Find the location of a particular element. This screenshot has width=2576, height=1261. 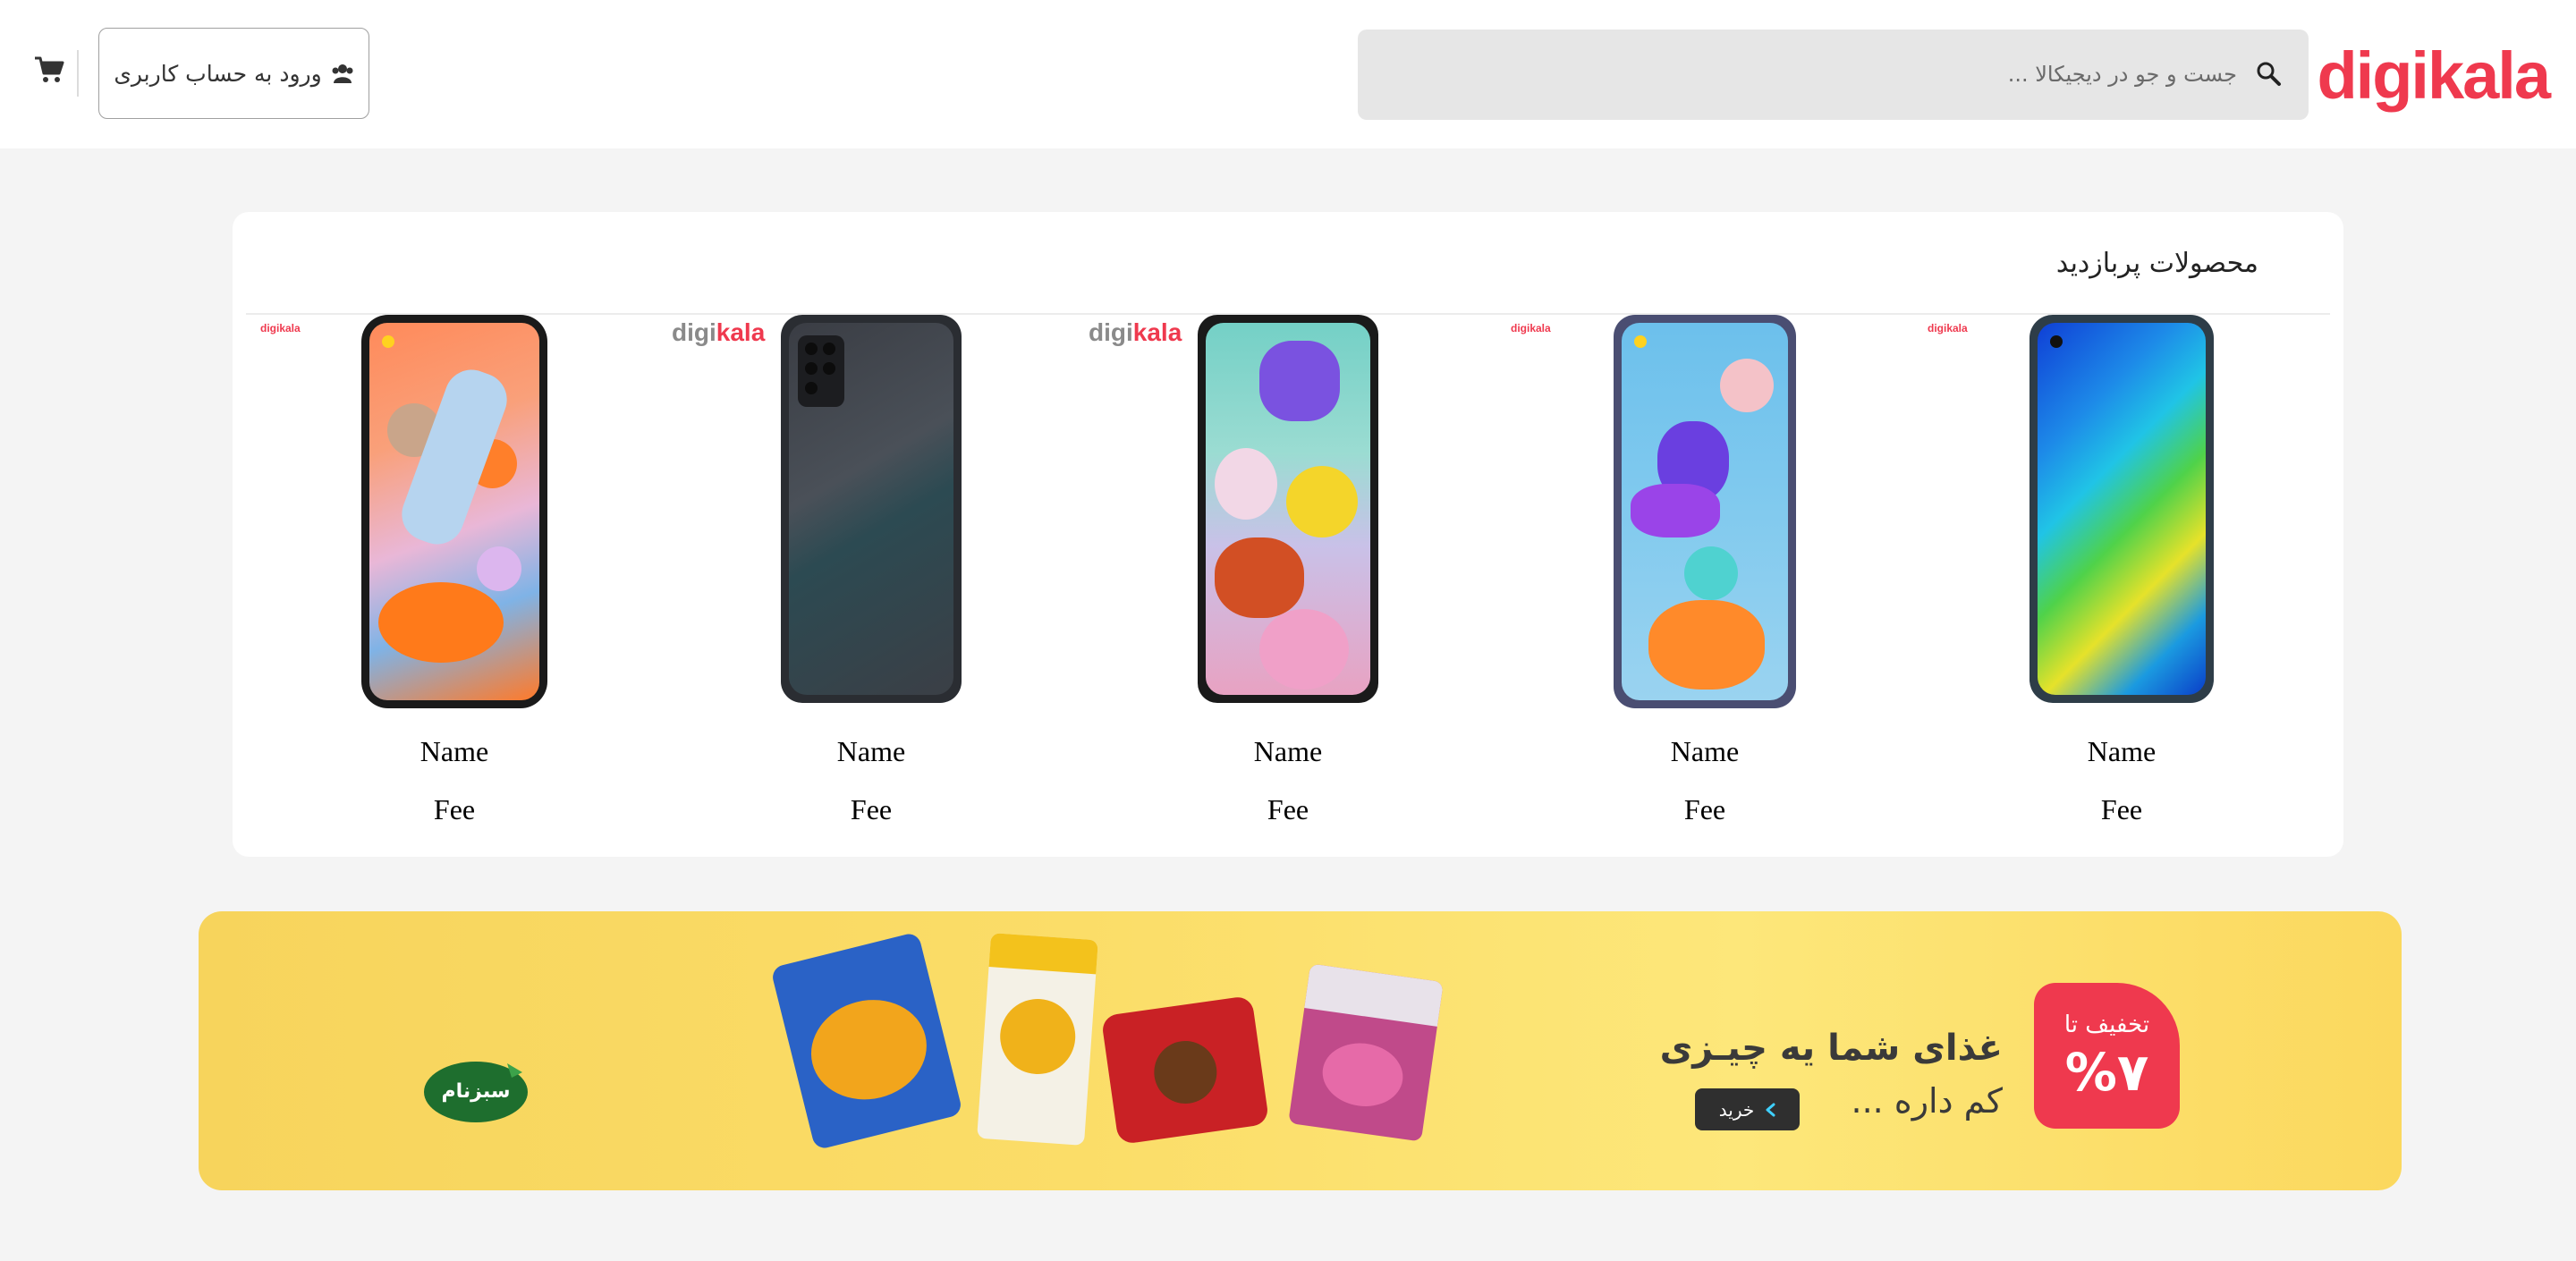

header-divider is located at coordinates (78, 73).